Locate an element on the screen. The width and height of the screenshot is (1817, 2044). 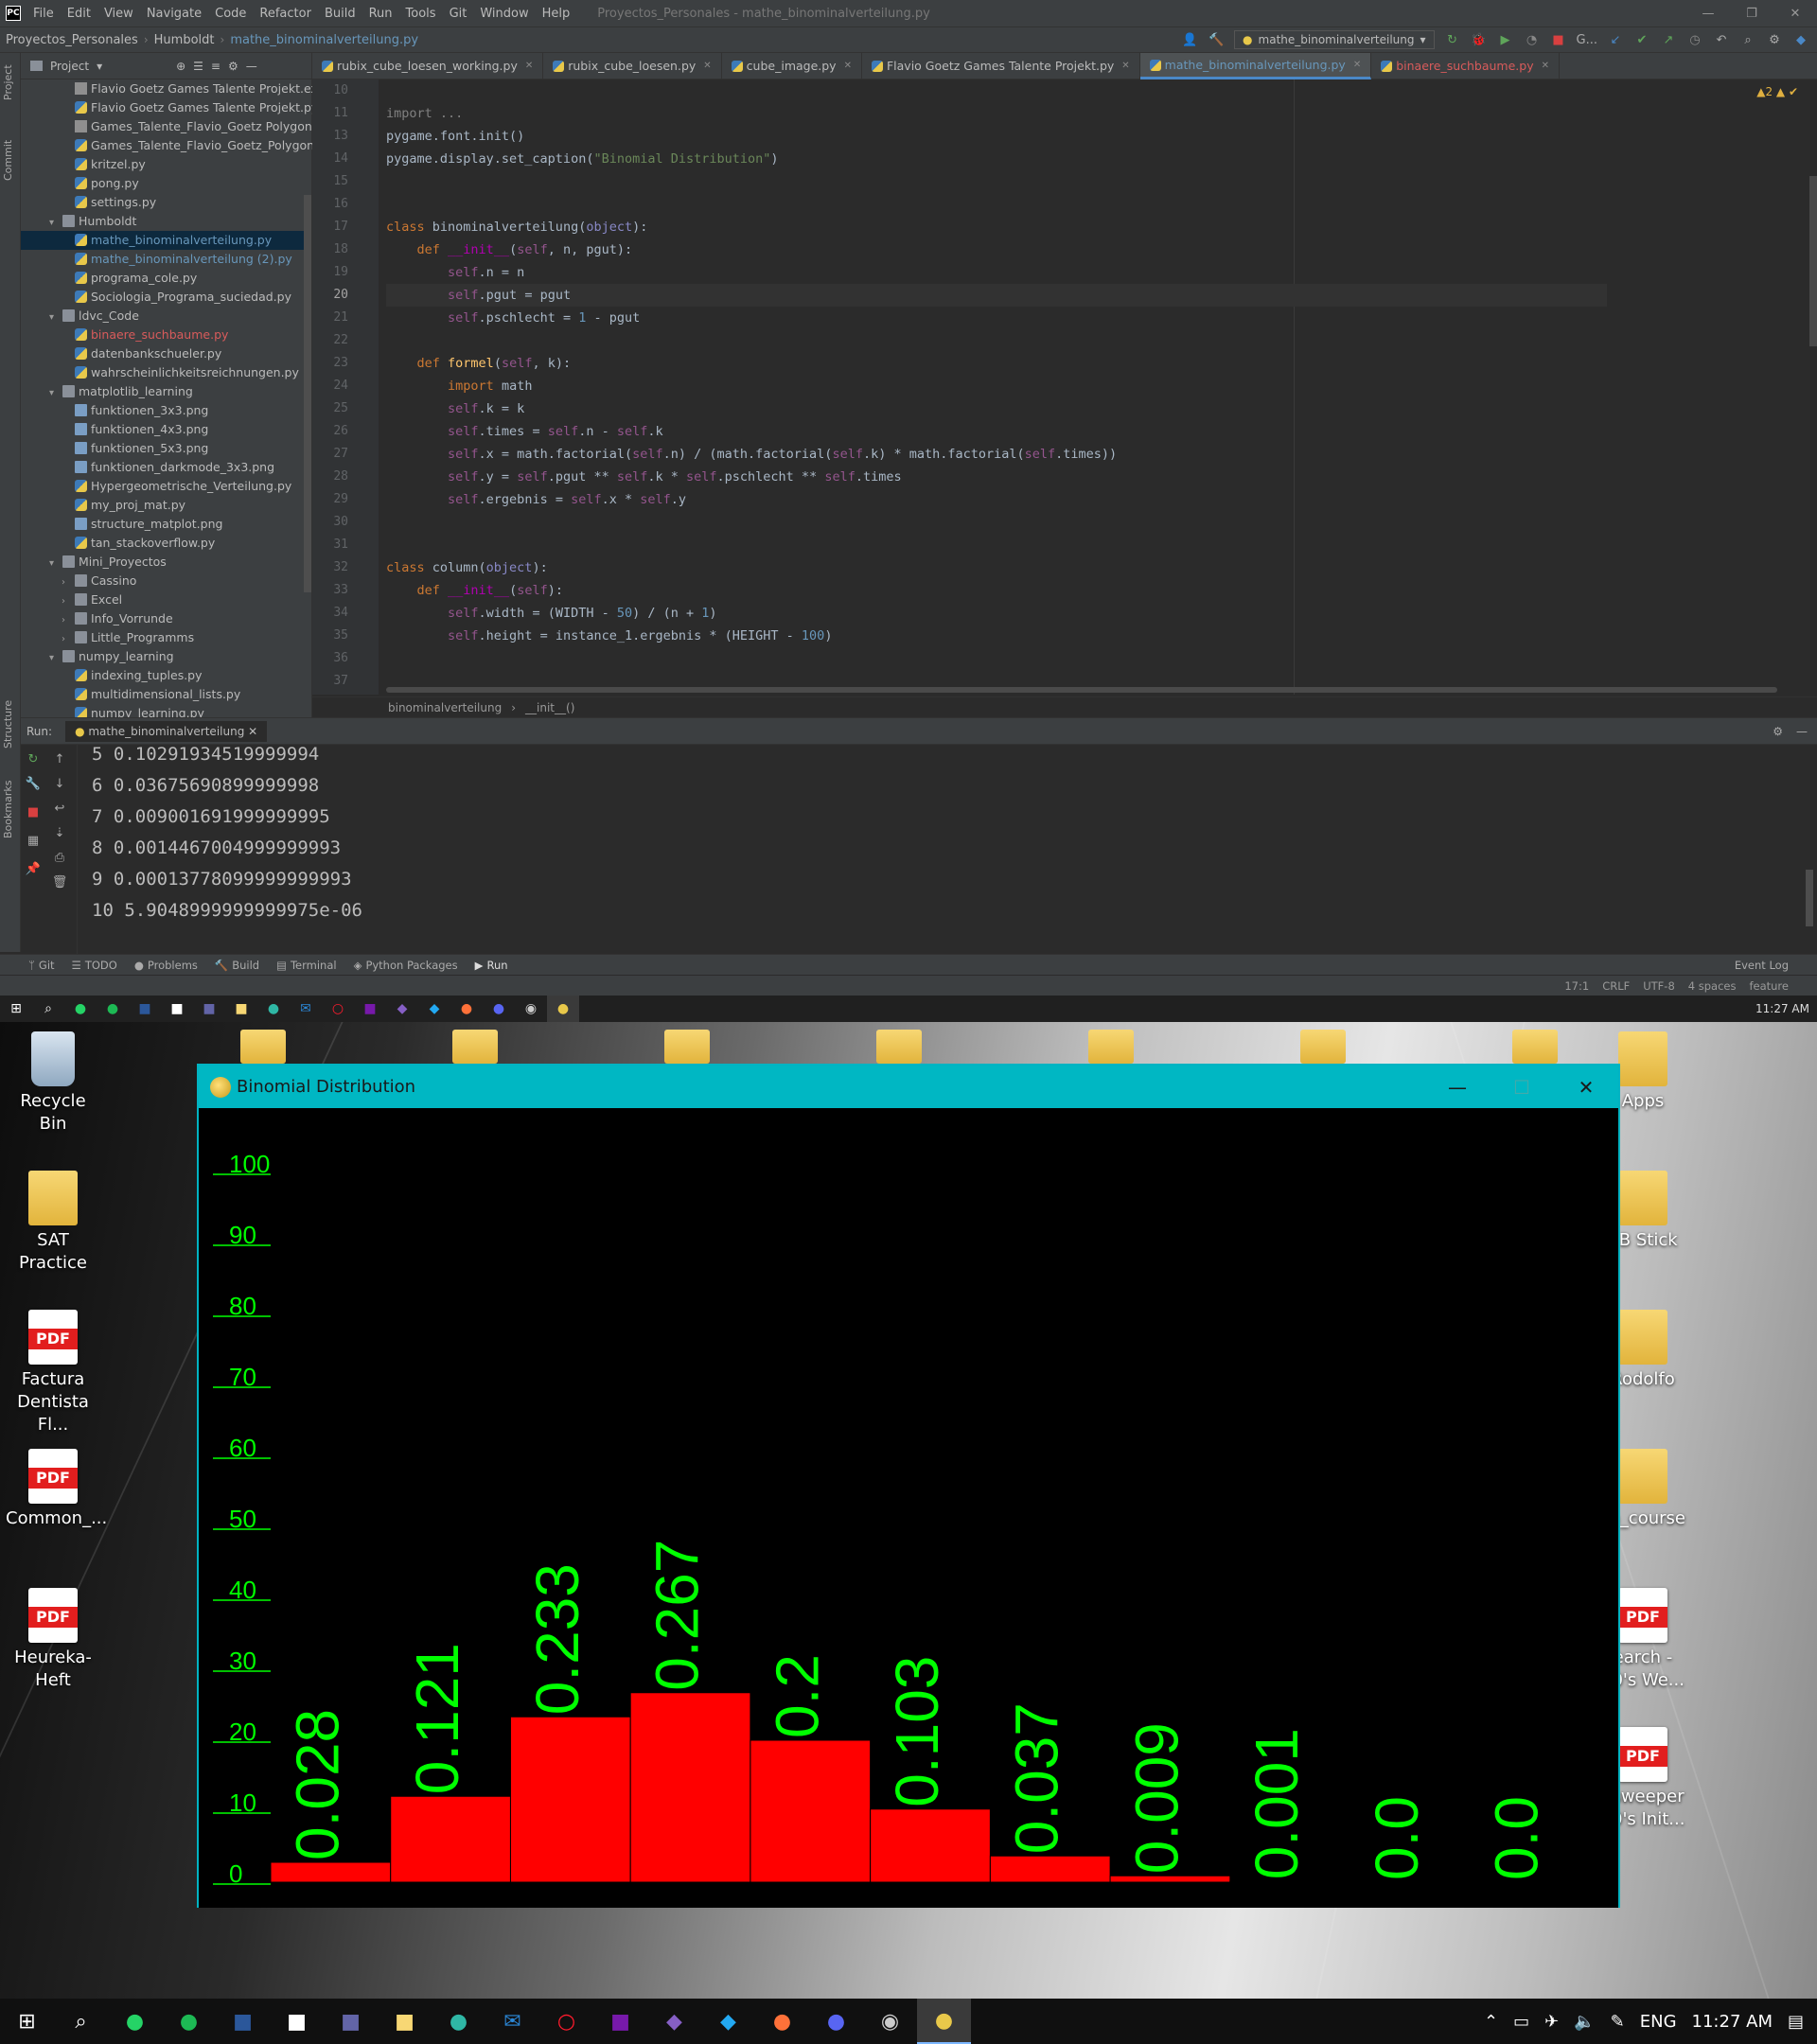
teams-icon: ■ is located at coordinates (209, 1009).